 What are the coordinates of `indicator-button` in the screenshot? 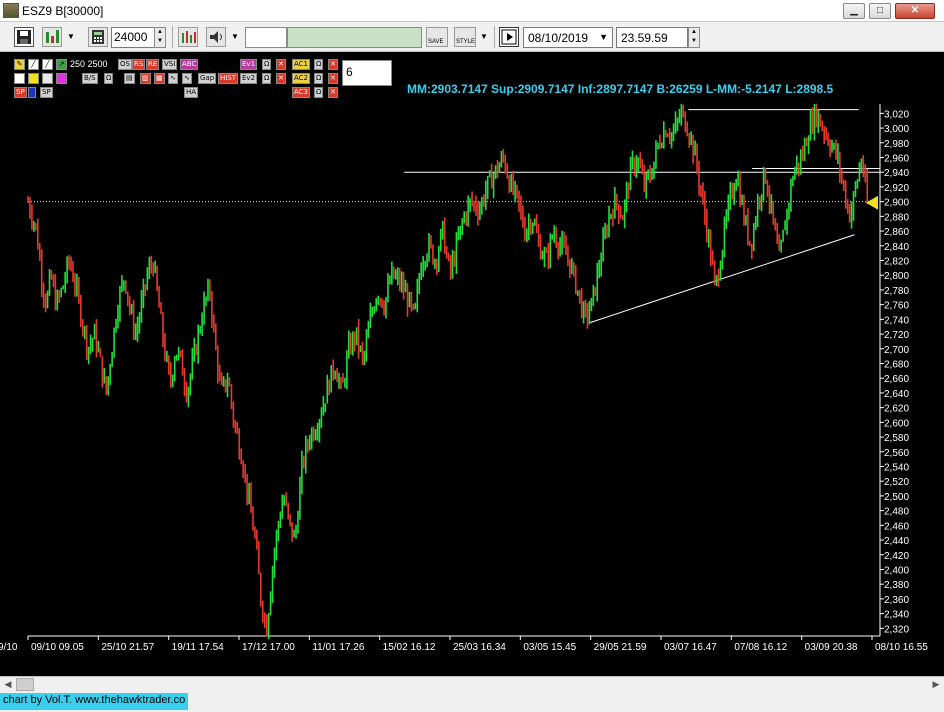 It's located at (188, 37).